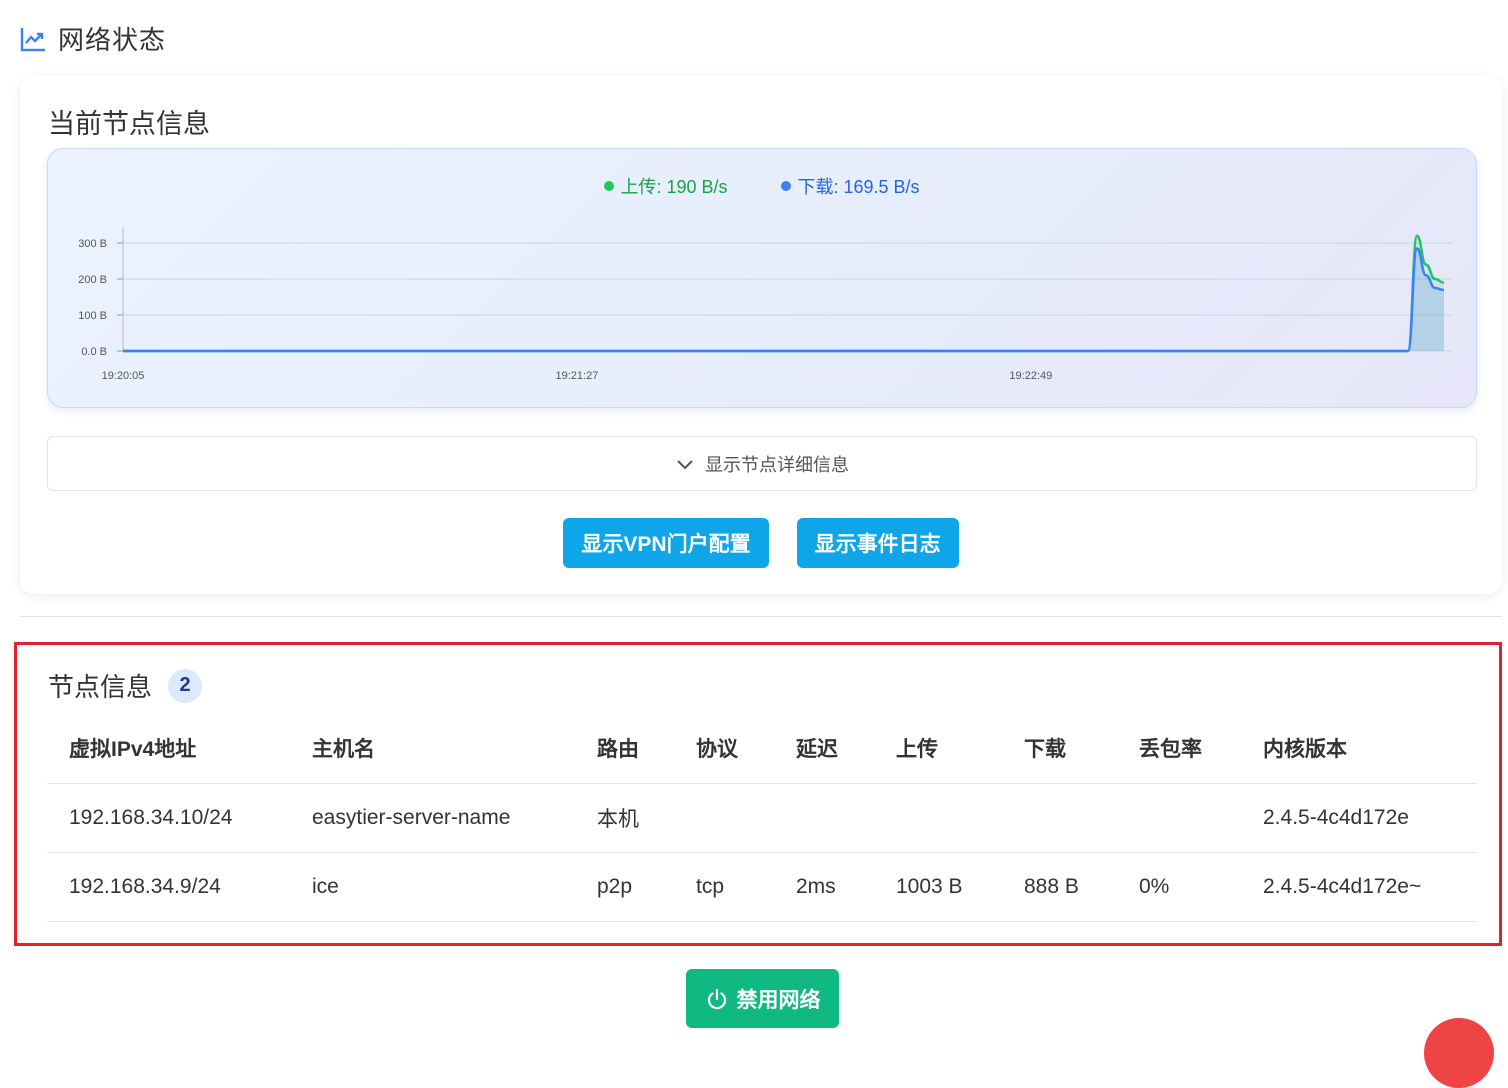 The width and height of the screenshot is (1508, 1088). What do you see at coordinates (938, 748) in the screenshot?
I see `column-header: 上传` at bounding box center [938, 748].